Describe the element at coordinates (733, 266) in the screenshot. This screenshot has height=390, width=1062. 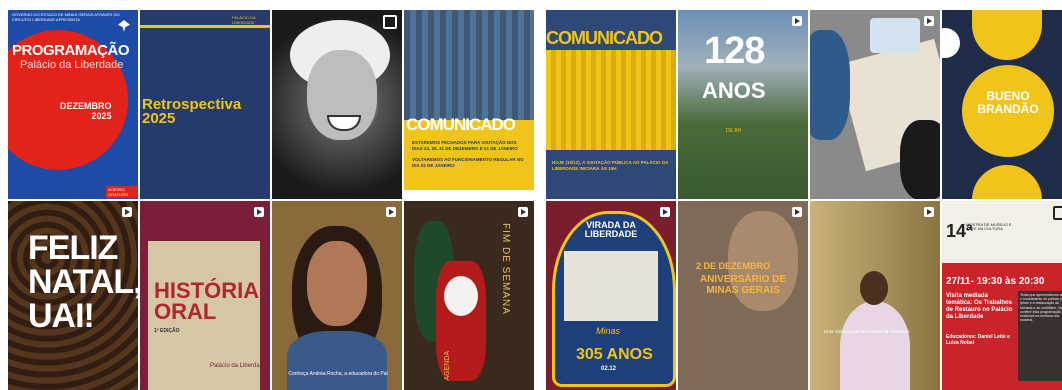
I see `post-date: 2 DE DEZEMBRO` at that location.